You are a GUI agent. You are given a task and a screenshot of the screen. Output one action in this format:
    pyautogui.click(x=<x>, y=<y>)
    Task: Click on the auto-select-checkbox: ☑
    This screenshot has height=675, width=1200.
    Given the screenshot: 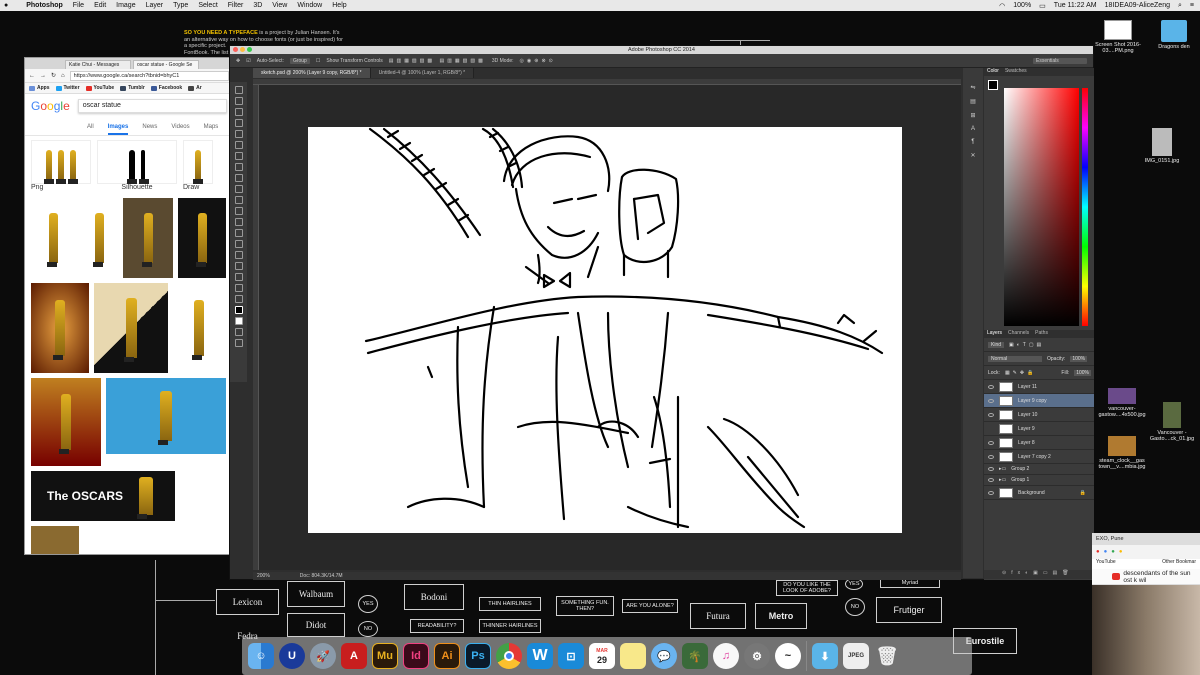 What is the action you would take?
    pyautogui.click(x=248, y=61)
    